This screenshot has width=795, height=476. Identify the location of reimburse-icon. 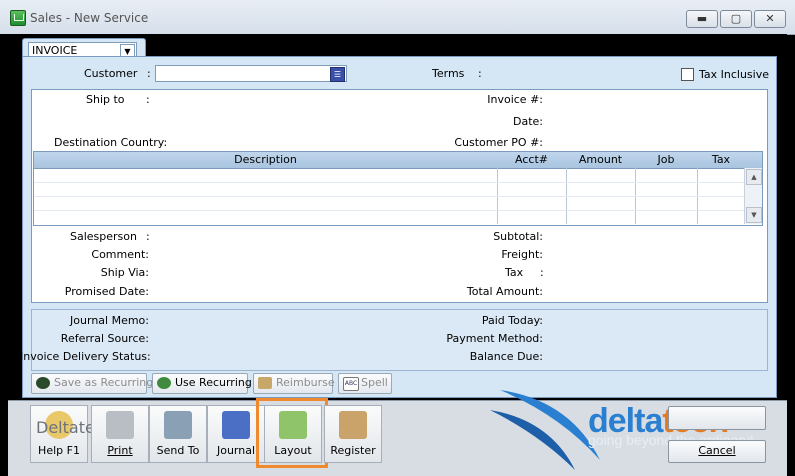
(265, 383).